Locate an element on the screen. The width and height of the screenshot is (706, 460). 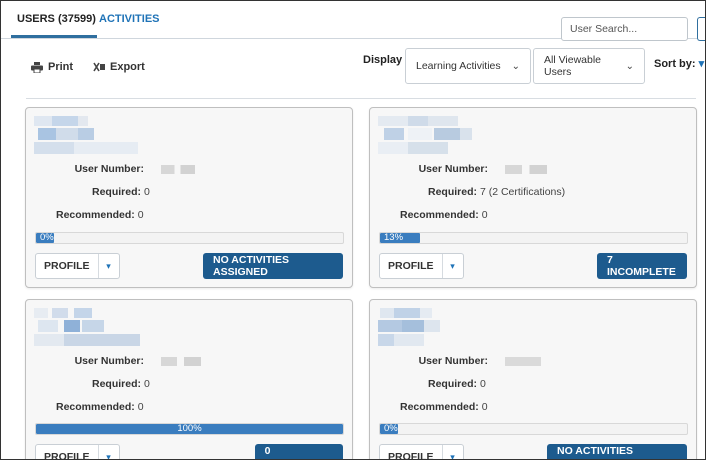
user-scope-value: All Viewable Users is located at coordinates (573, 66).